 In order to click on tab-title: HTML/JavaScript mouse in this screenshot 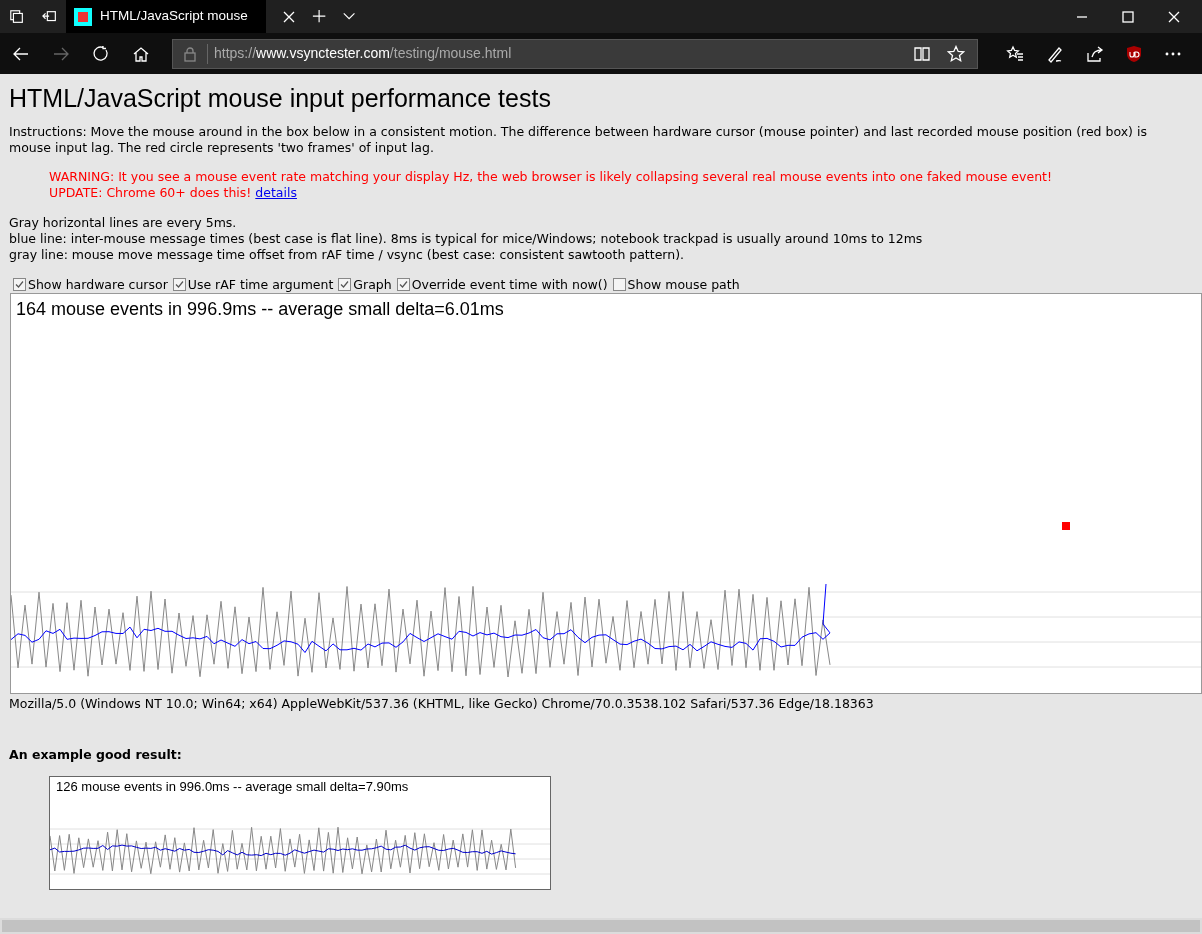, I will do `click(174, 16)`.